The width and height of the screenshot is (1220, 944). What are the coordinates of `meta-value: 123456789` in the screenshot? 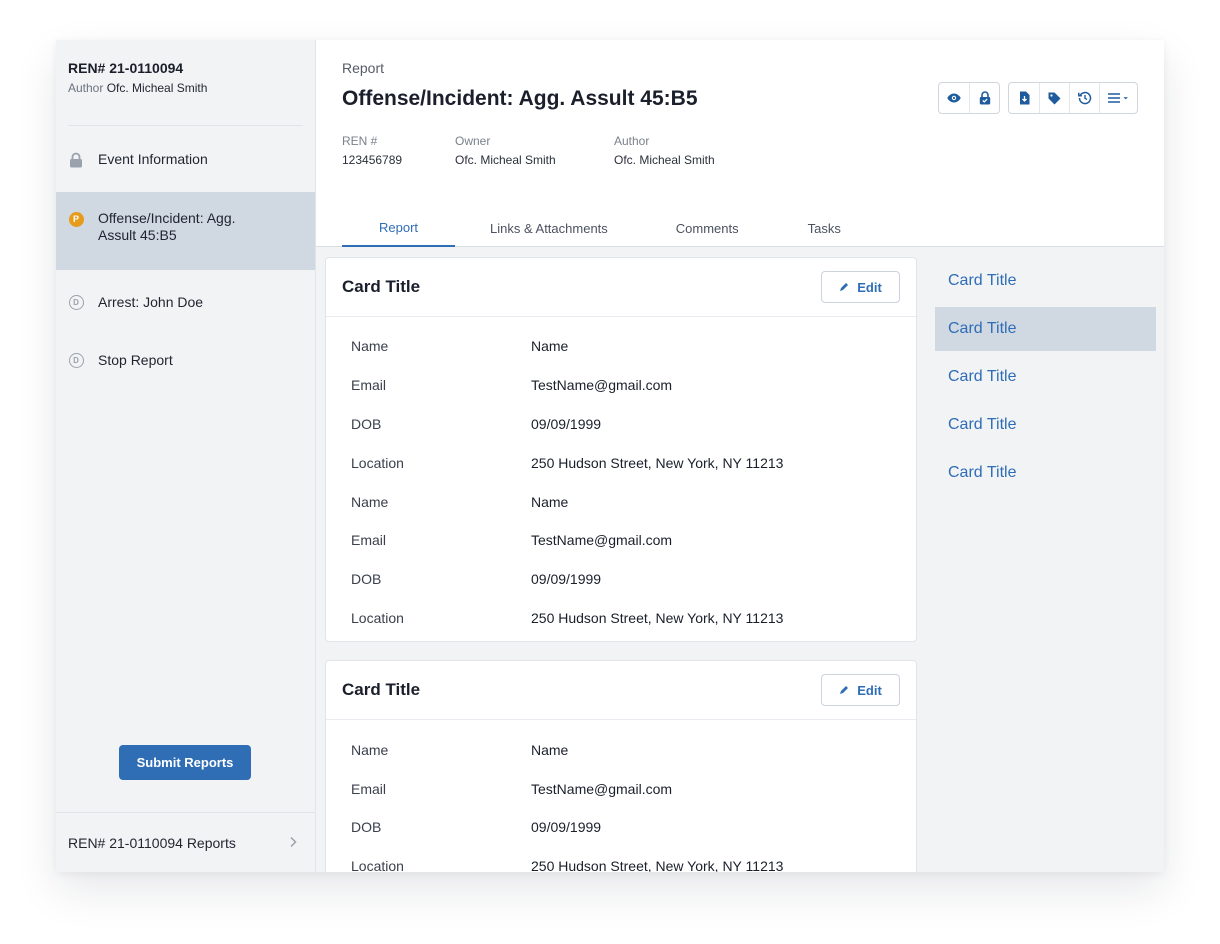 It's located at (372, 160).